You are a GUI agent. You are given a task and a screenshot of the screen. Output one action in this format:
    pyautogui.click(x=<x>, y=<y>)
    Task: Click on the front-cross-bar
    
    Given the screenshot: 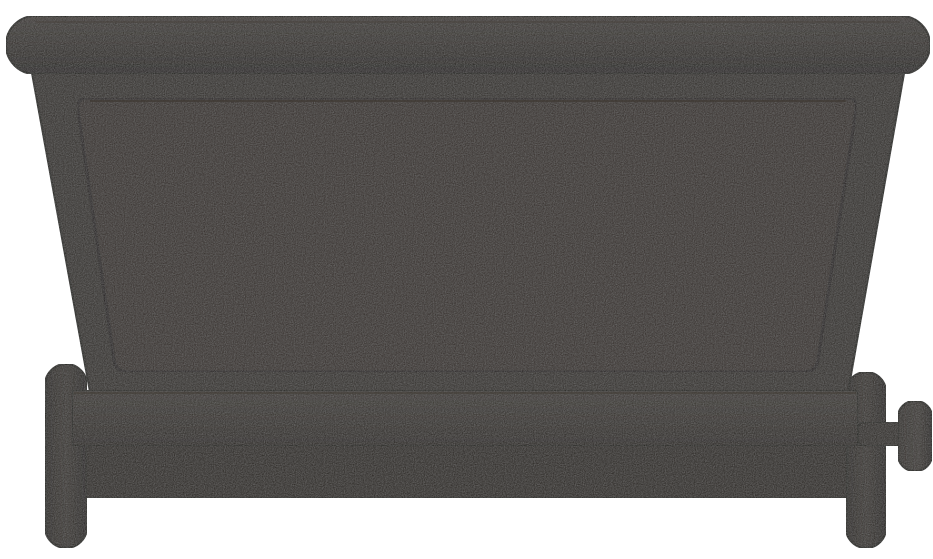 What is the action you would take?
    pyautogui.click(x=465, y=418)
    